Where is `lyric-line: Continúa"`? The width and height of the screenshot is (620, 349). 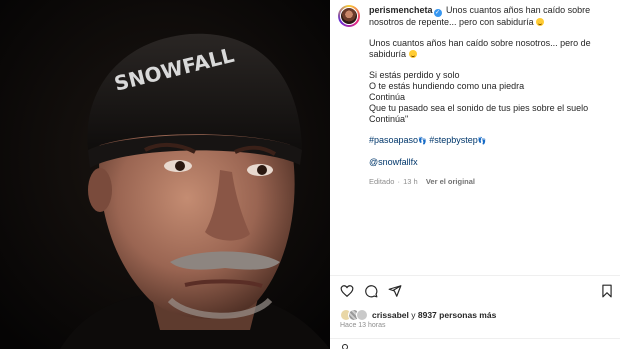
lyric-line: Continúa" is located at coordinates (389, 119).